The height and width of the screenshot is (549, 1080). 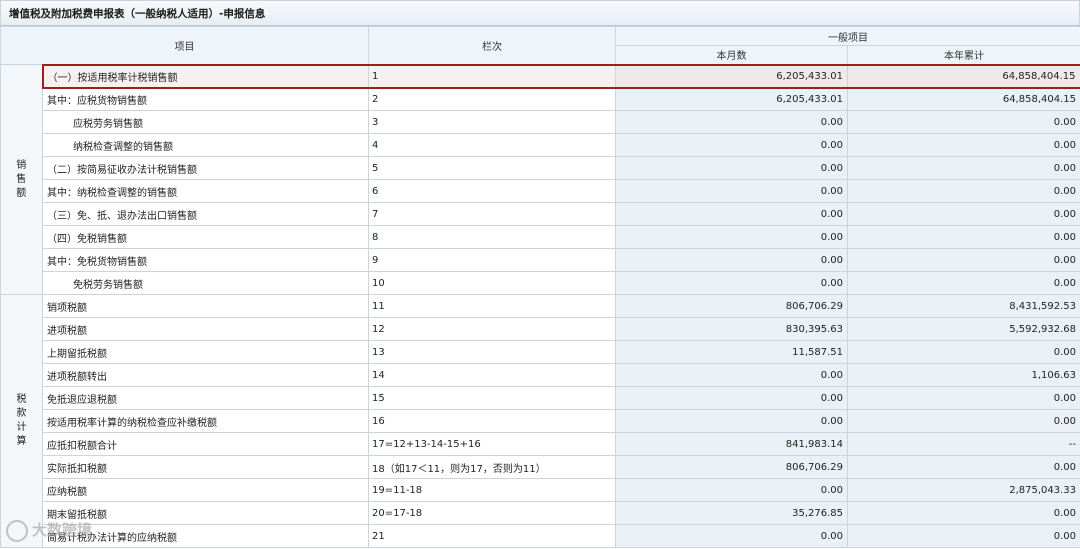 What do you see at coordinates (205, 352) in the screenshot?
I see `row-label: 上期留抵税额` at bounding box center [205, 352].